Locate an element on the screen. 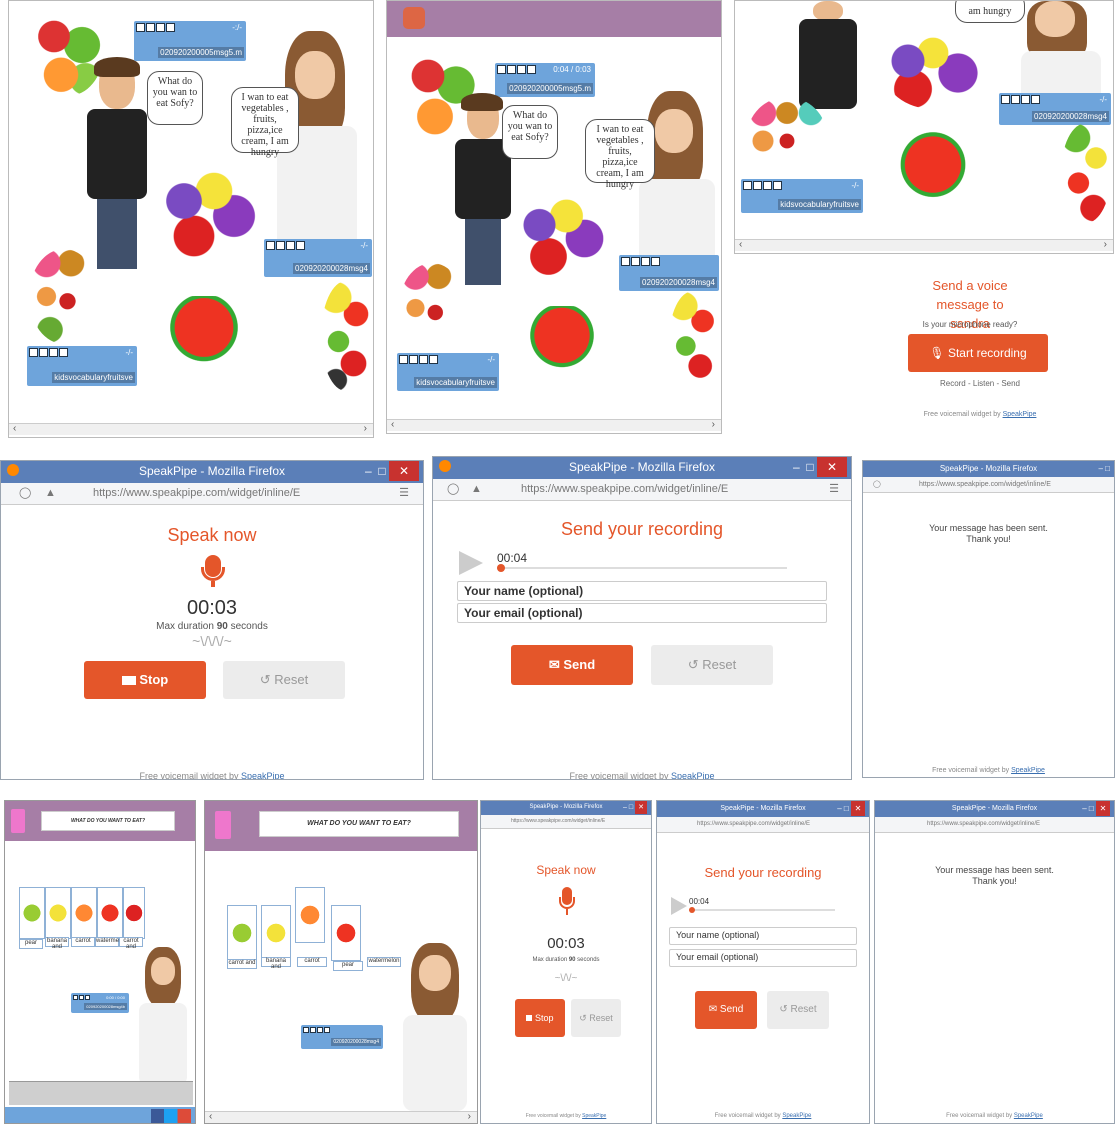 This screenshot has width=1115, height=1124. word-chip-4: watermelon is located at coordinates (111, 942).